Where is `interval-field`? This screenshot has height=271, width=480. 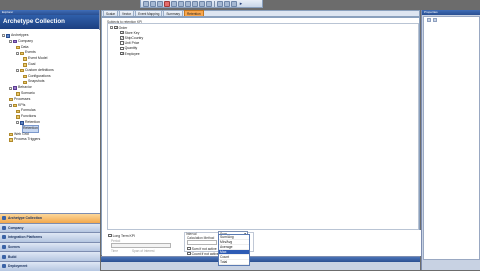 interval-field is located at coordinates (202, 242).